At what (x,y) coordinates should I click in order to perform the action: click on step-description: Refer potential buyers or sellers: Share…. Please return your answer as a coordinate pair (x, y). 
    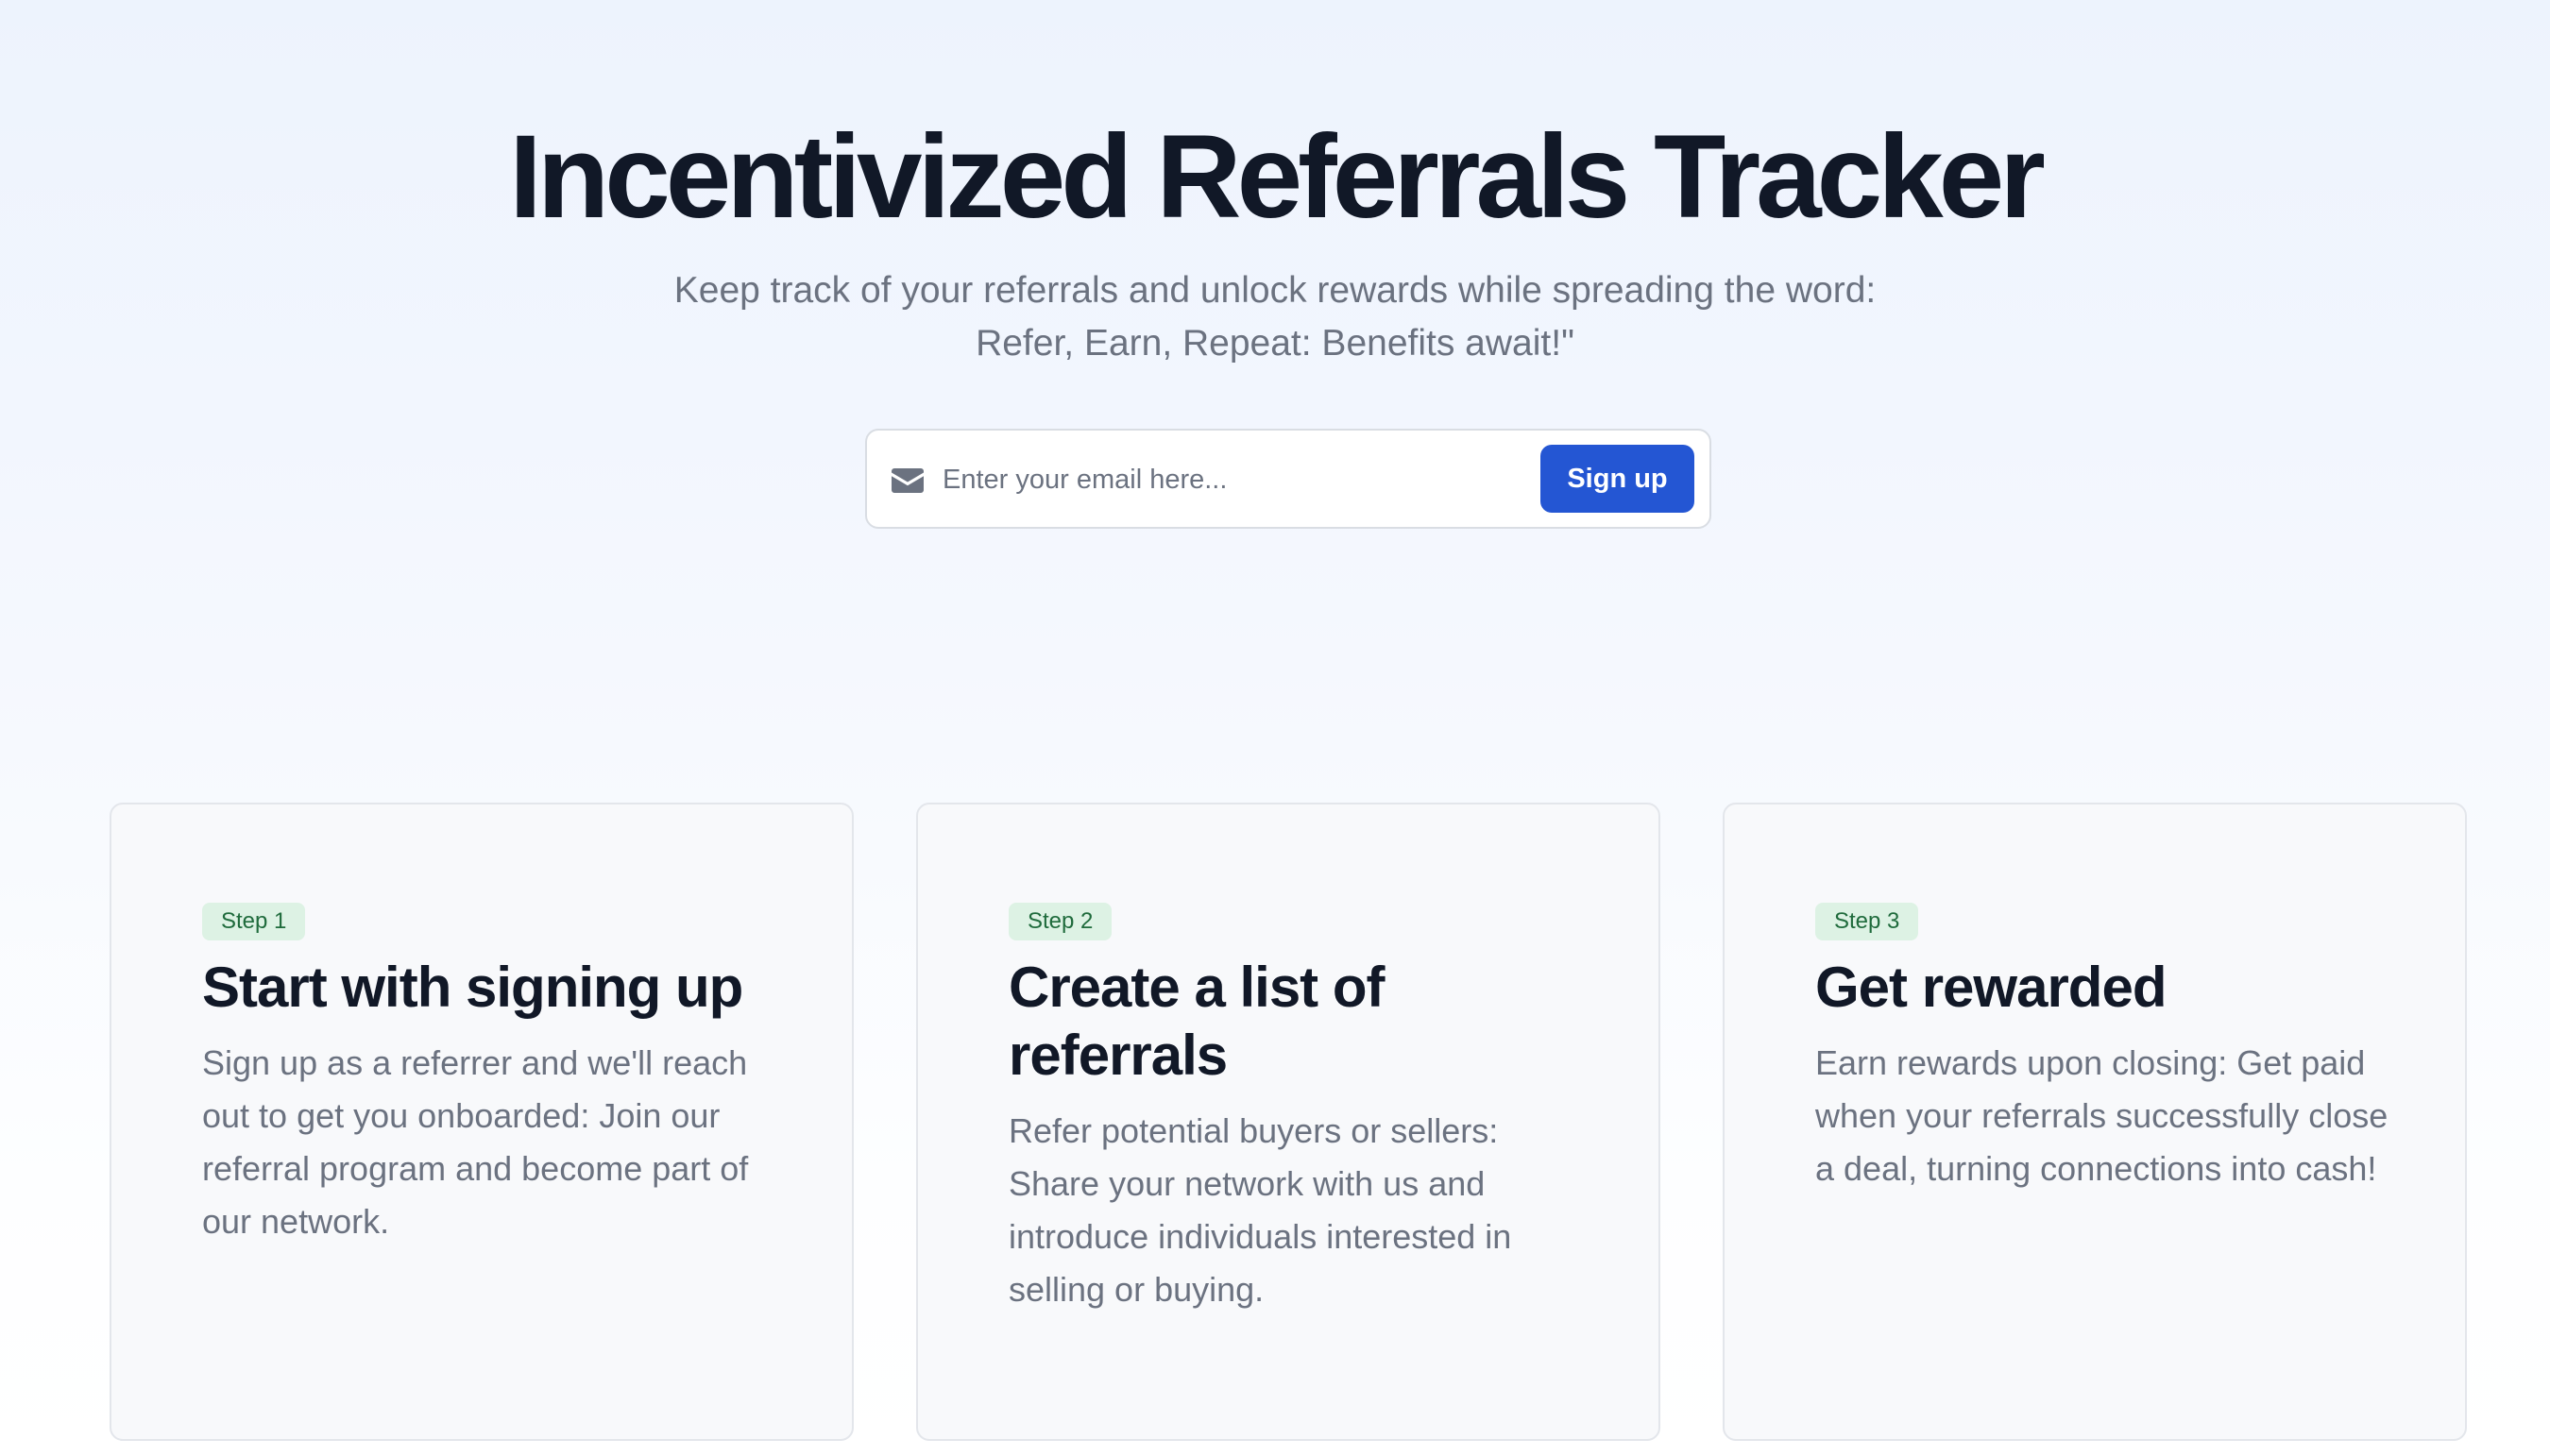
    Looking at the image, I should click on (1260, 1210).